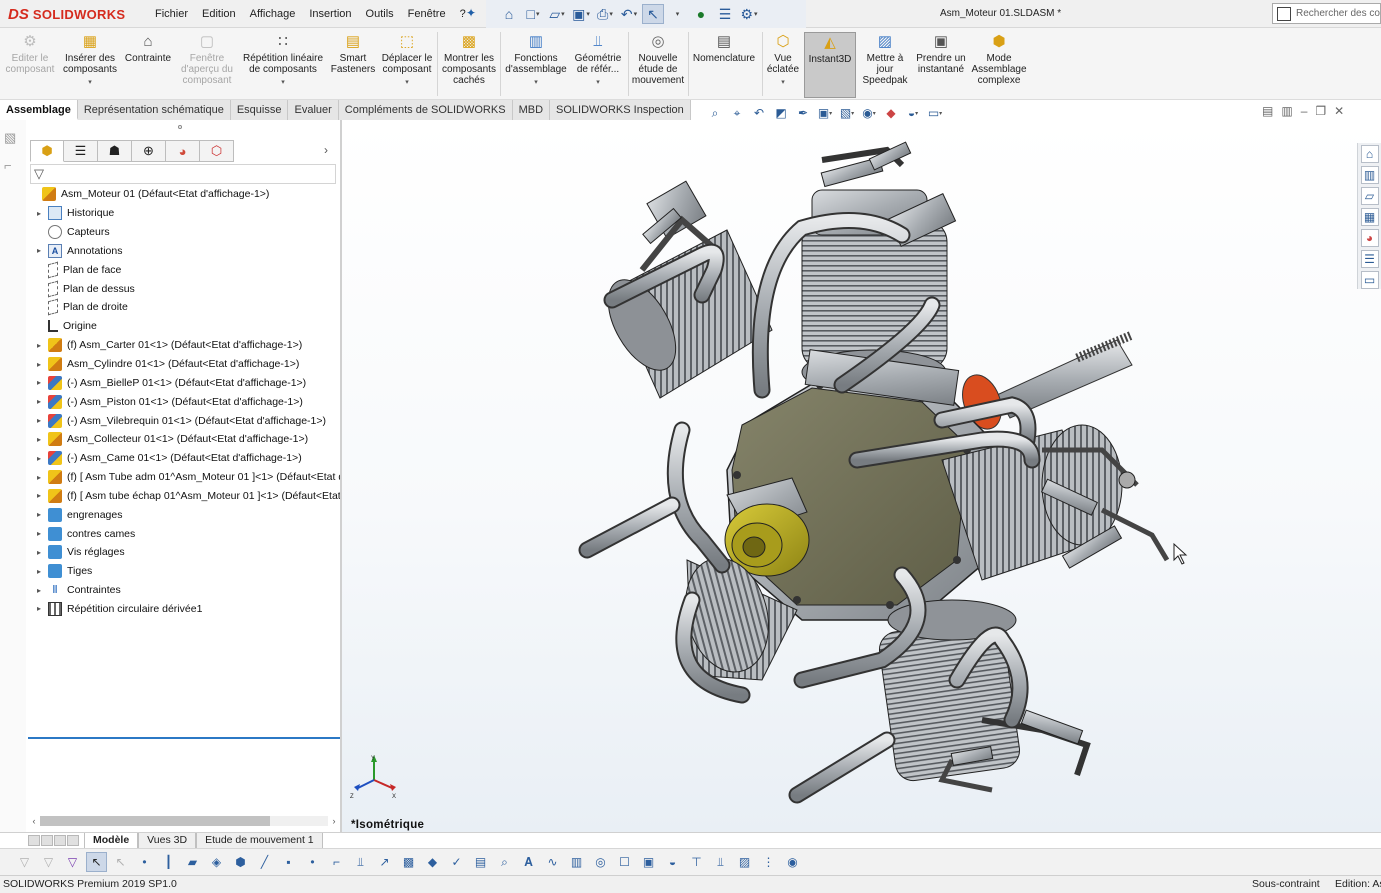  Describe the element at coordinates (148, 65) in the screenshot. I see `mate-button: ⌂ Contrainte` at that location.